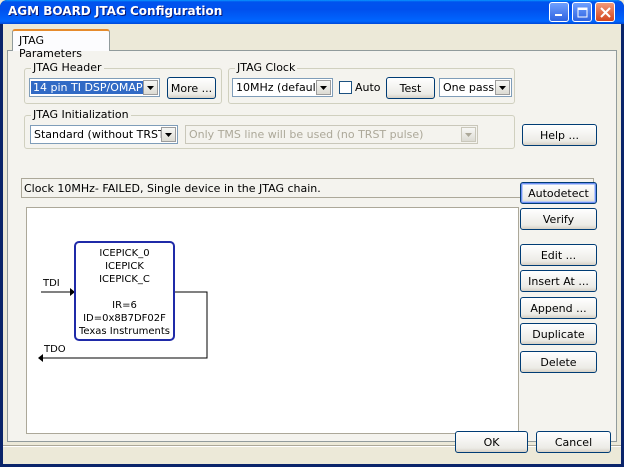  What do you see at coordinates (81, 114) in the screenshot?
I see `jtag-init-label: JTAG Initialization` at bounding box center [81, 114].